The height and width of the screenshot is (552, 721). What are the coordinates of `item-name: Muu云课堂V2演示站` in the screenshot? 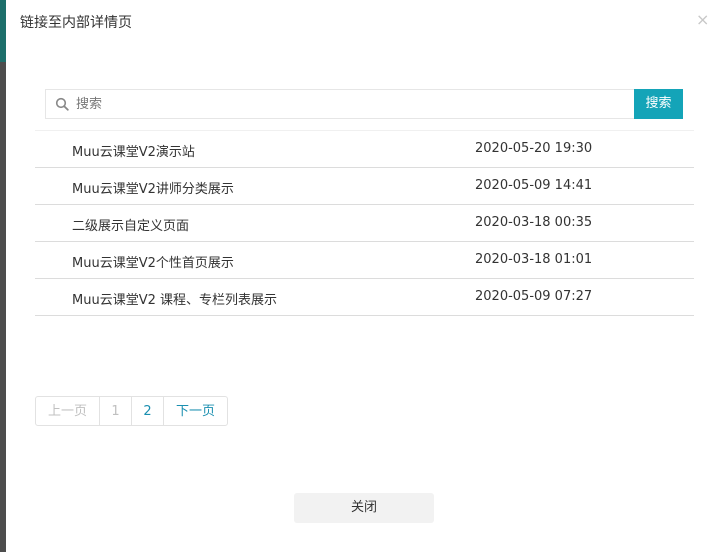 It's located at (133, 152).